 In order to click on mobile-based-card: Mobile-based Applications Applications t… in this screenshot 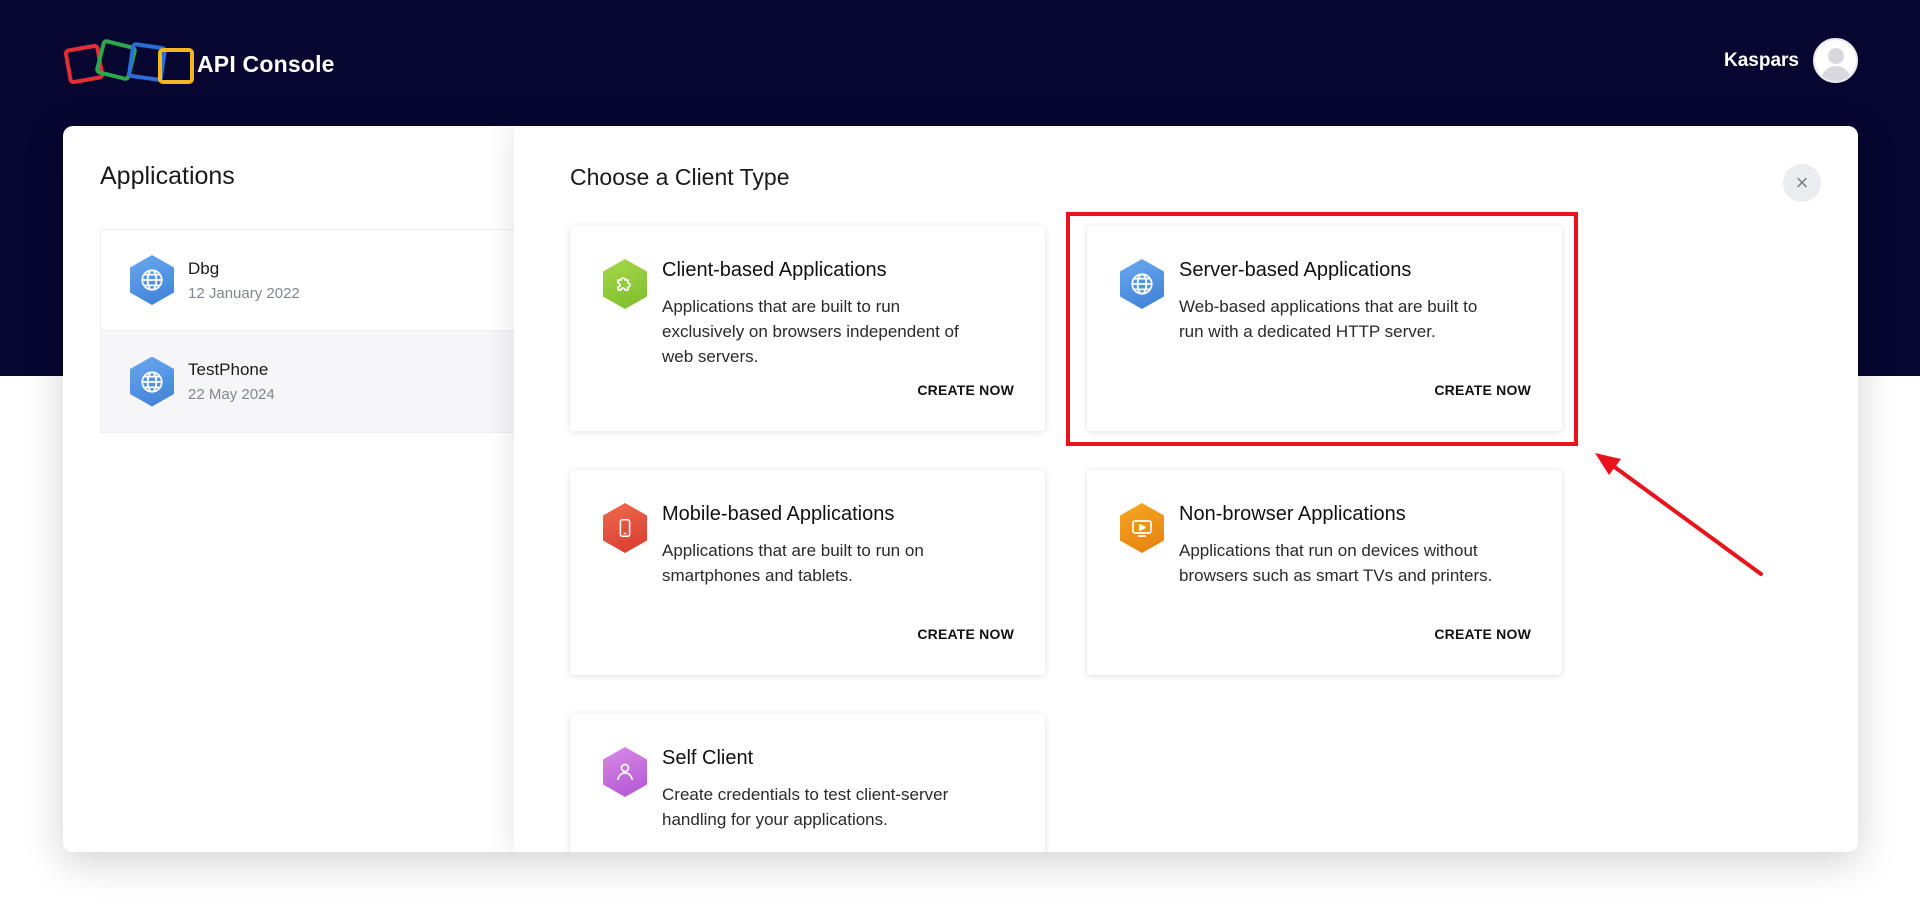, I will do `click(807, 572)`.